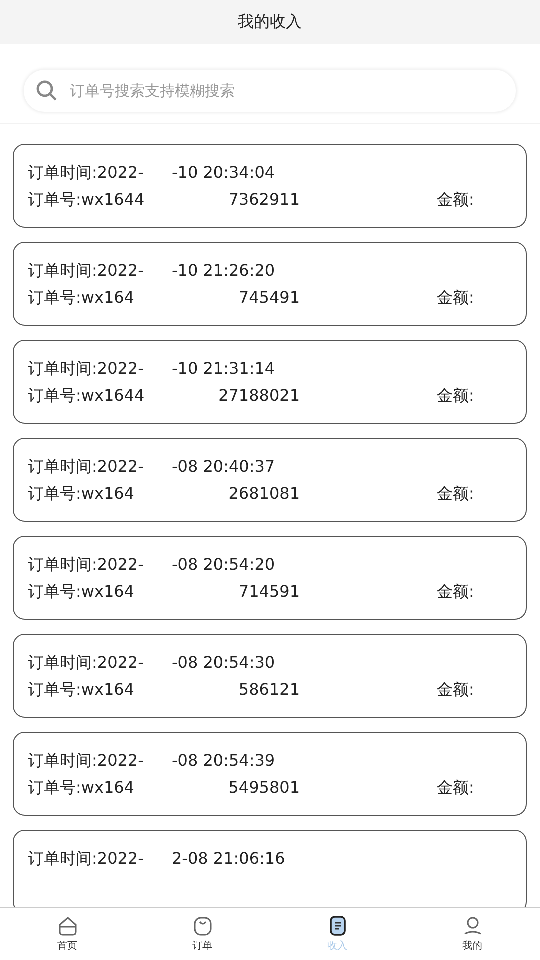  I want to click on order-card: 订单时间:2022- -08 20:54:30 订单号:wx164 586121 金额:, so click(270, 676).